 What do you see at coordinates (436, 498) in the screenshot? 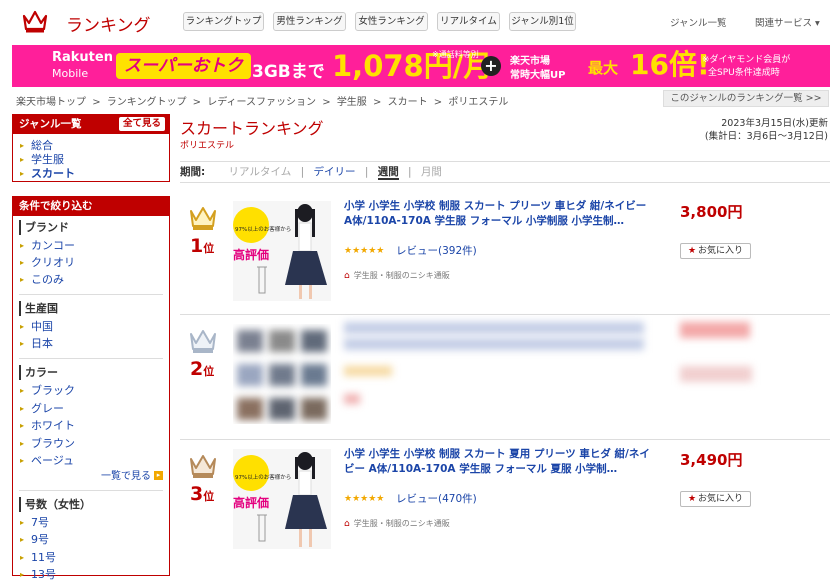
I see `review-link: レビュー(470件)` at bounding box center [436, 498].